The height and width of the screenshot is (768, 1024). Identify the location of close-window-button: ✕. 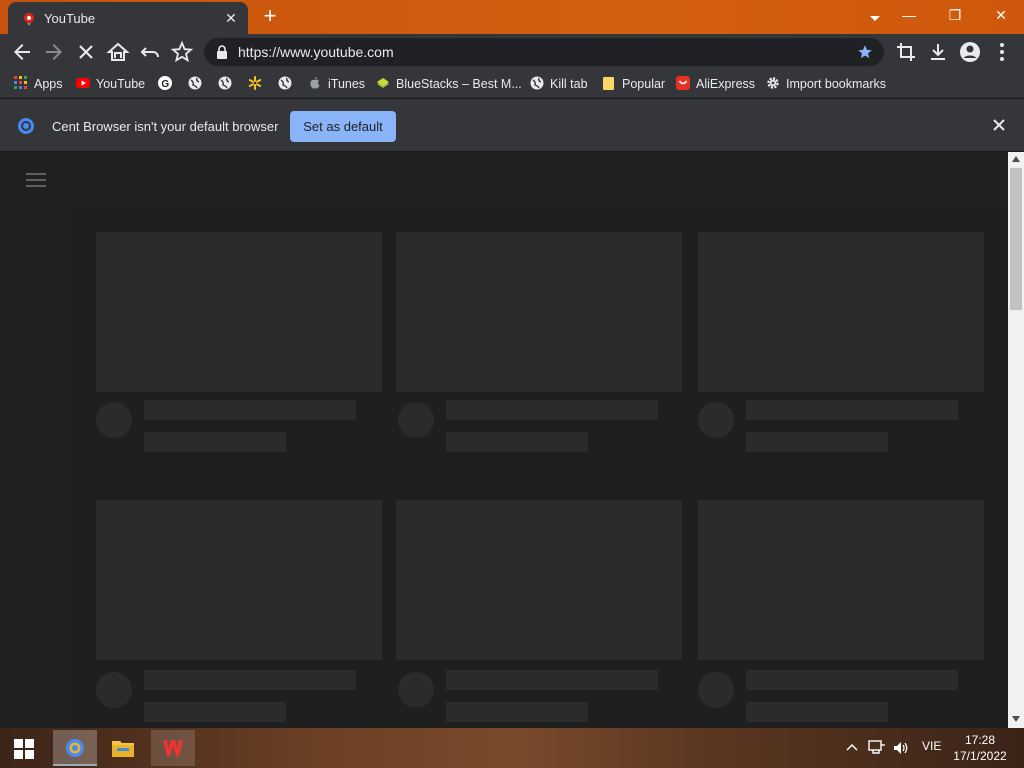
(1001, 15).